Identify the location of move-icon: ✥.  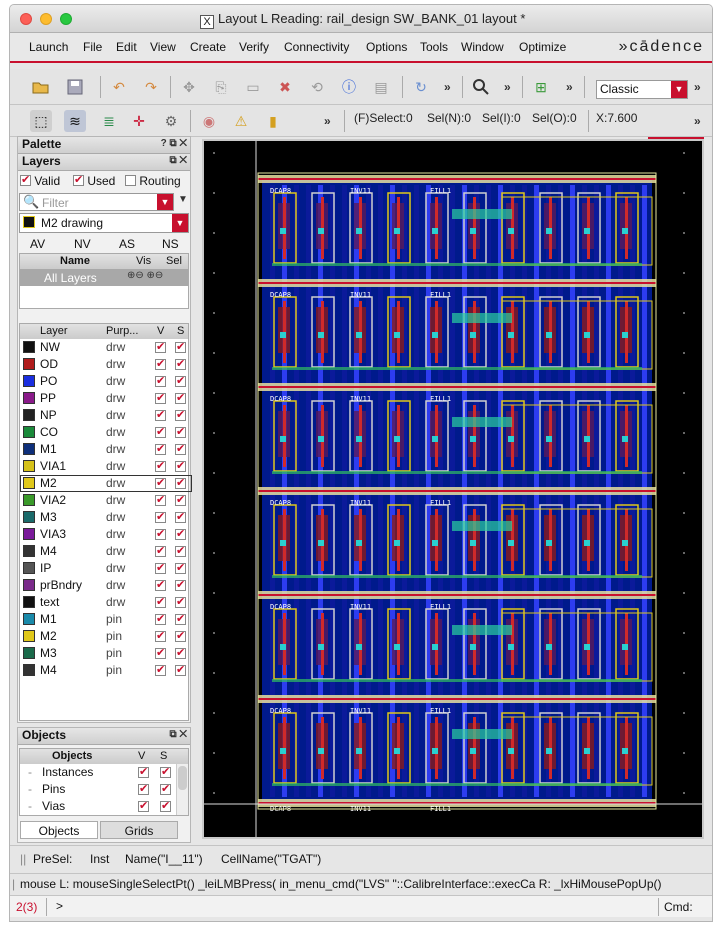
(189, 87).